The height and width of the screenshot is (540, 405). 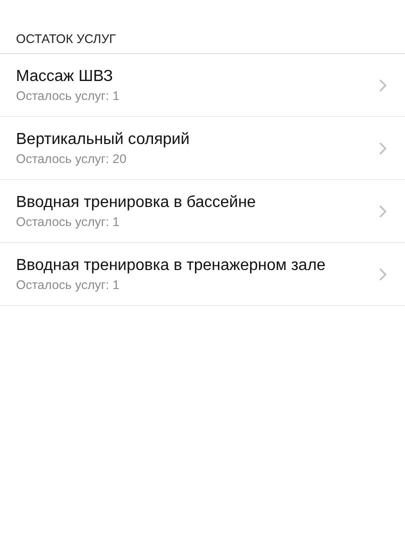 I want to click on service-item: Вертикальный солярий Осталось услуг: 20, so click(x=202, y=148).